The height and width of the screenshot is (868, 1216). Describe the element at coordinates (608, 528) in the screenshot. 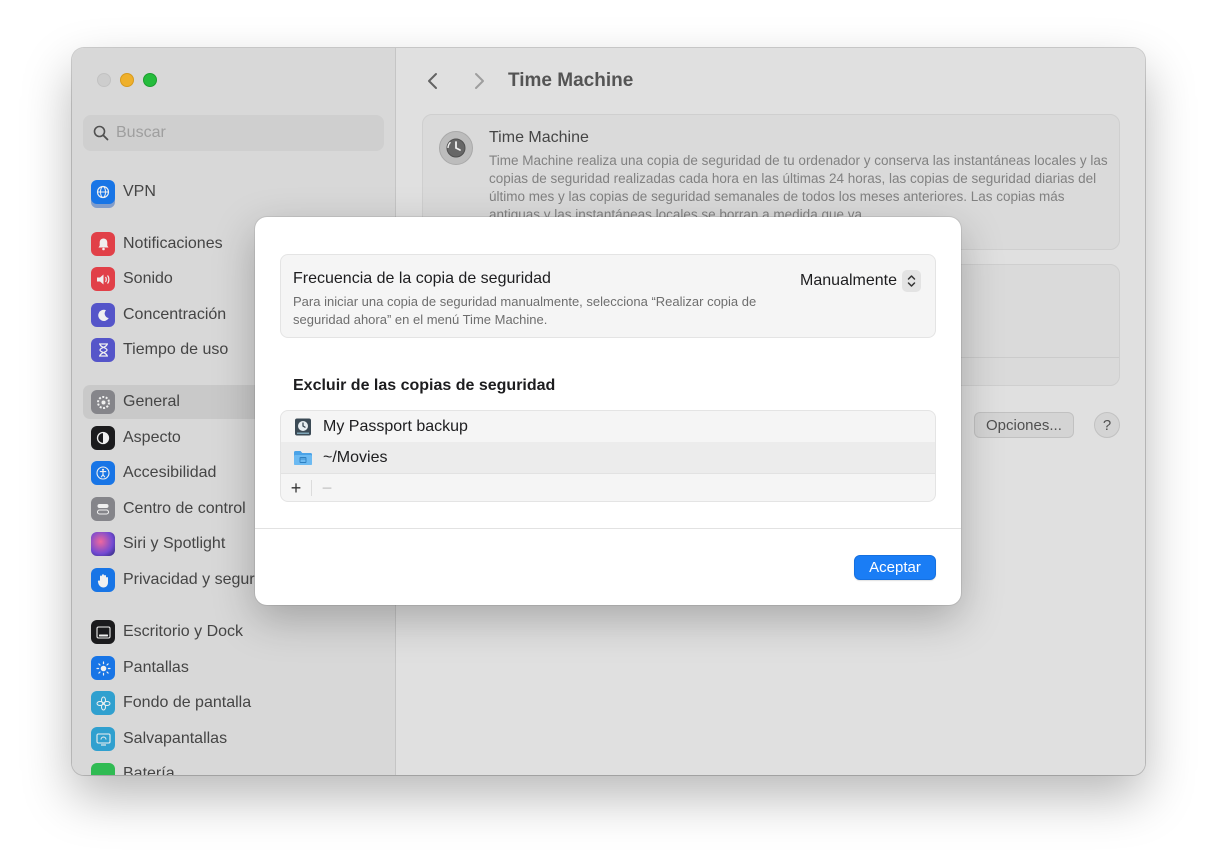

I see `divider` at that location.